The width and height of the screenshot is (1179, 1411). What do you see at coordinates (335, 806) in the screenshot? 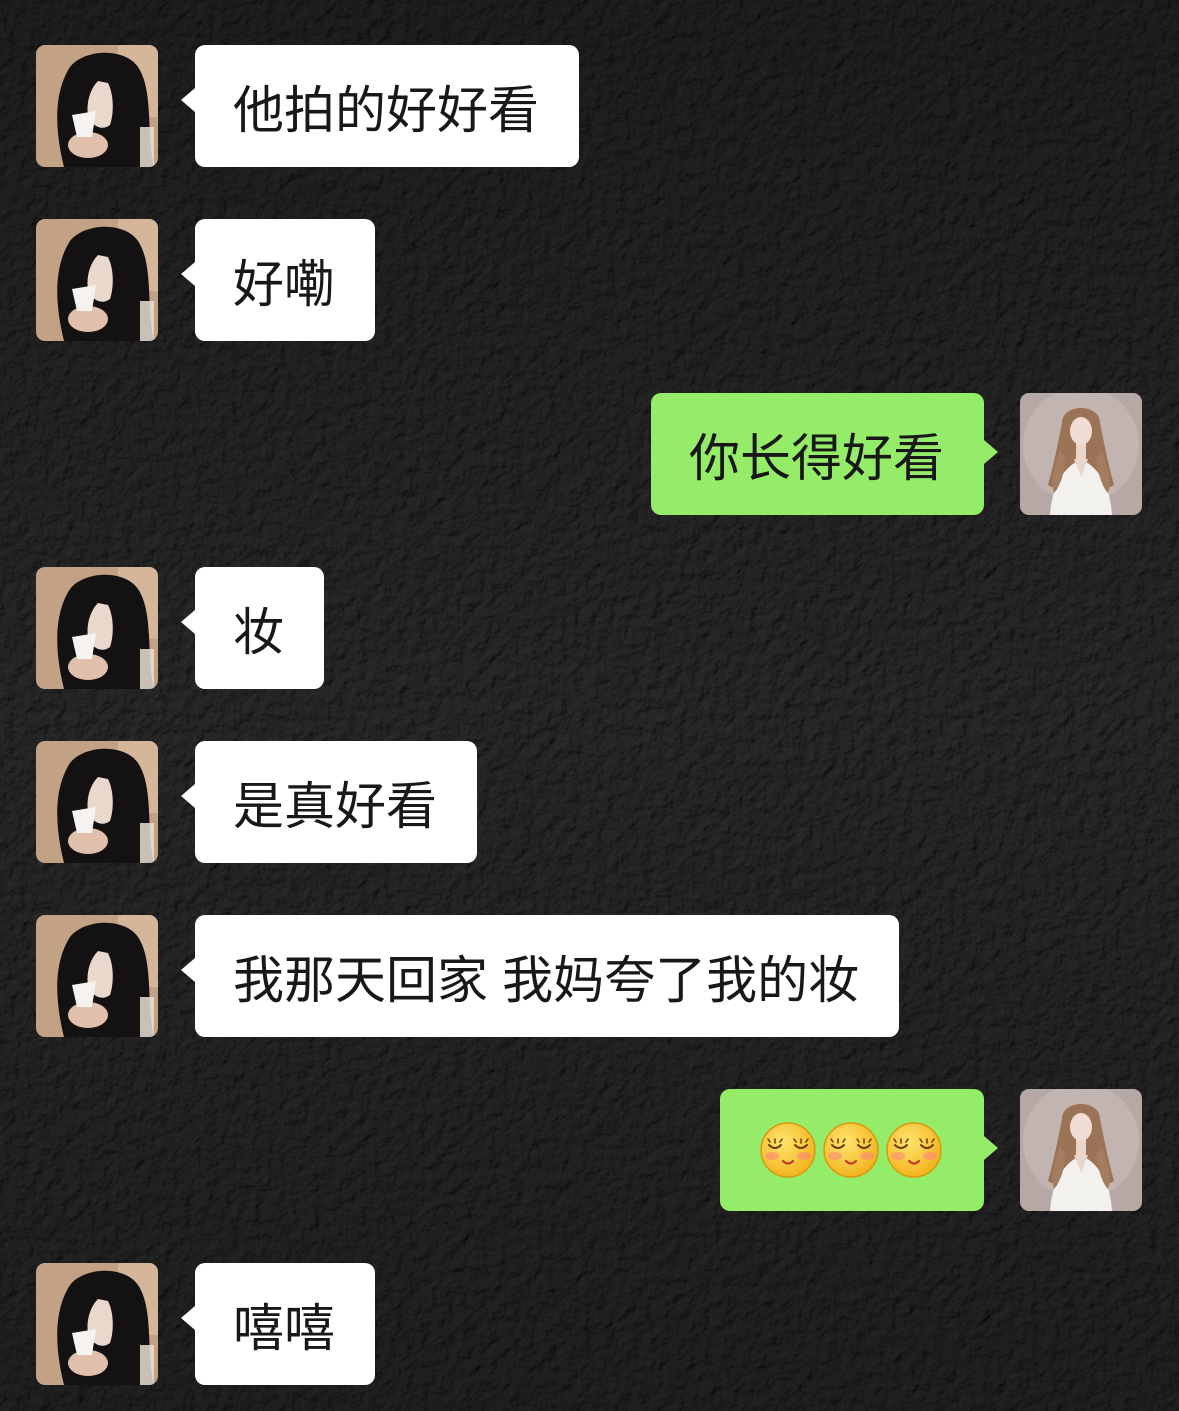
I see `message-text: 是真好看` at bounding box center [335, 806].